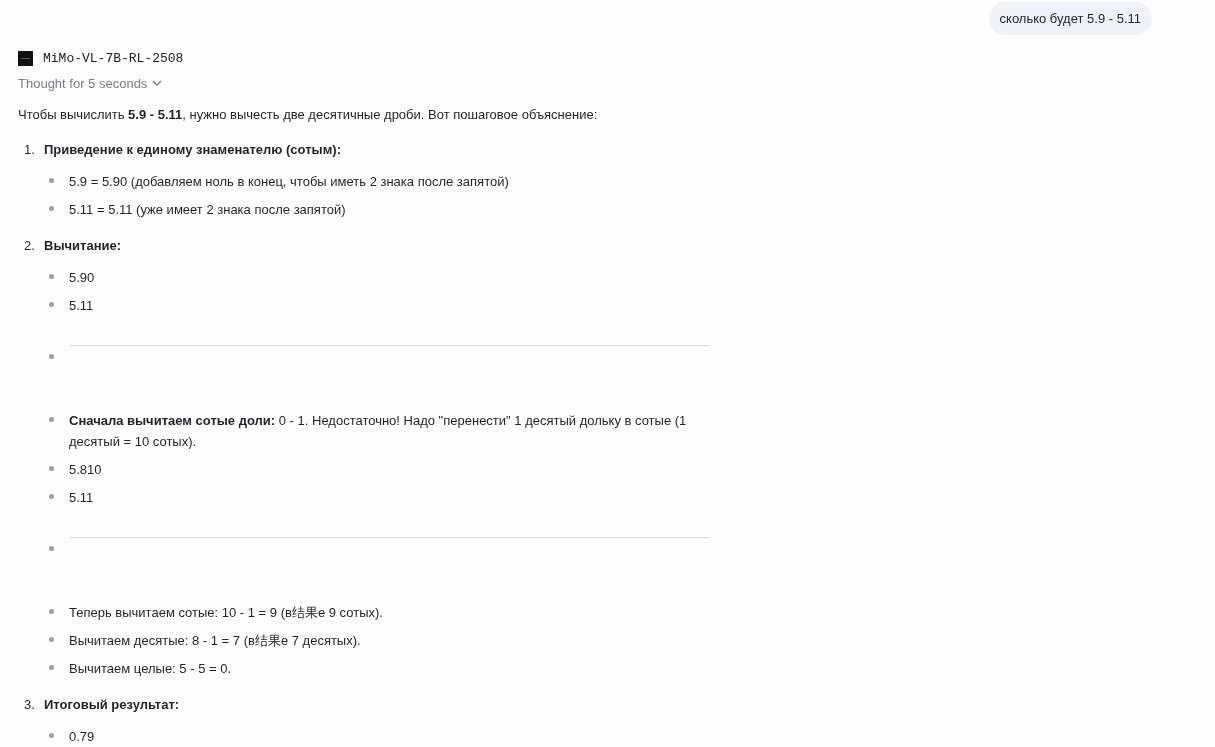 The image size is (1215, 747). What do you see at coordinates (192, 149) in the screenshot?
I see `step-title: Приведение к единому знаменателю (сотым):` at bounding box center [192, 149].